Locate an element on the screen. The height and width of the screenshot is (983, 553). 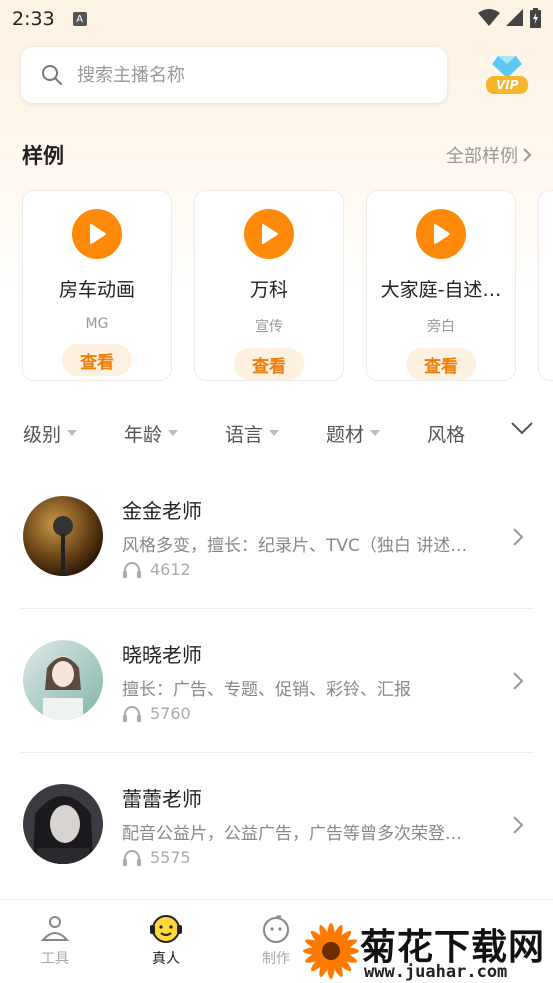
filter-topic: 题材 is located at coordinates (353, 433).